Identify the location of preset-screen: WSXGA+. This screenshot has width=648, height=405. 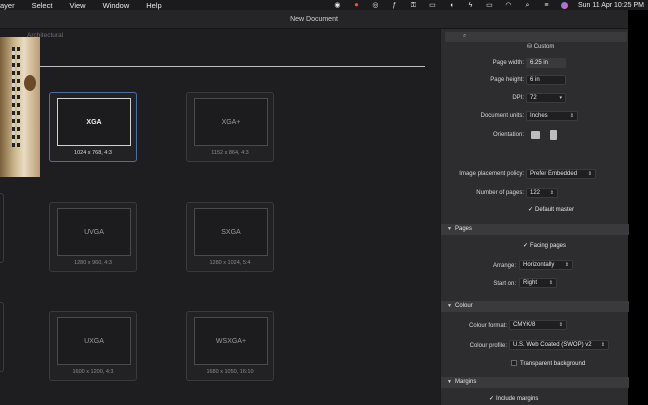
(231, 341).